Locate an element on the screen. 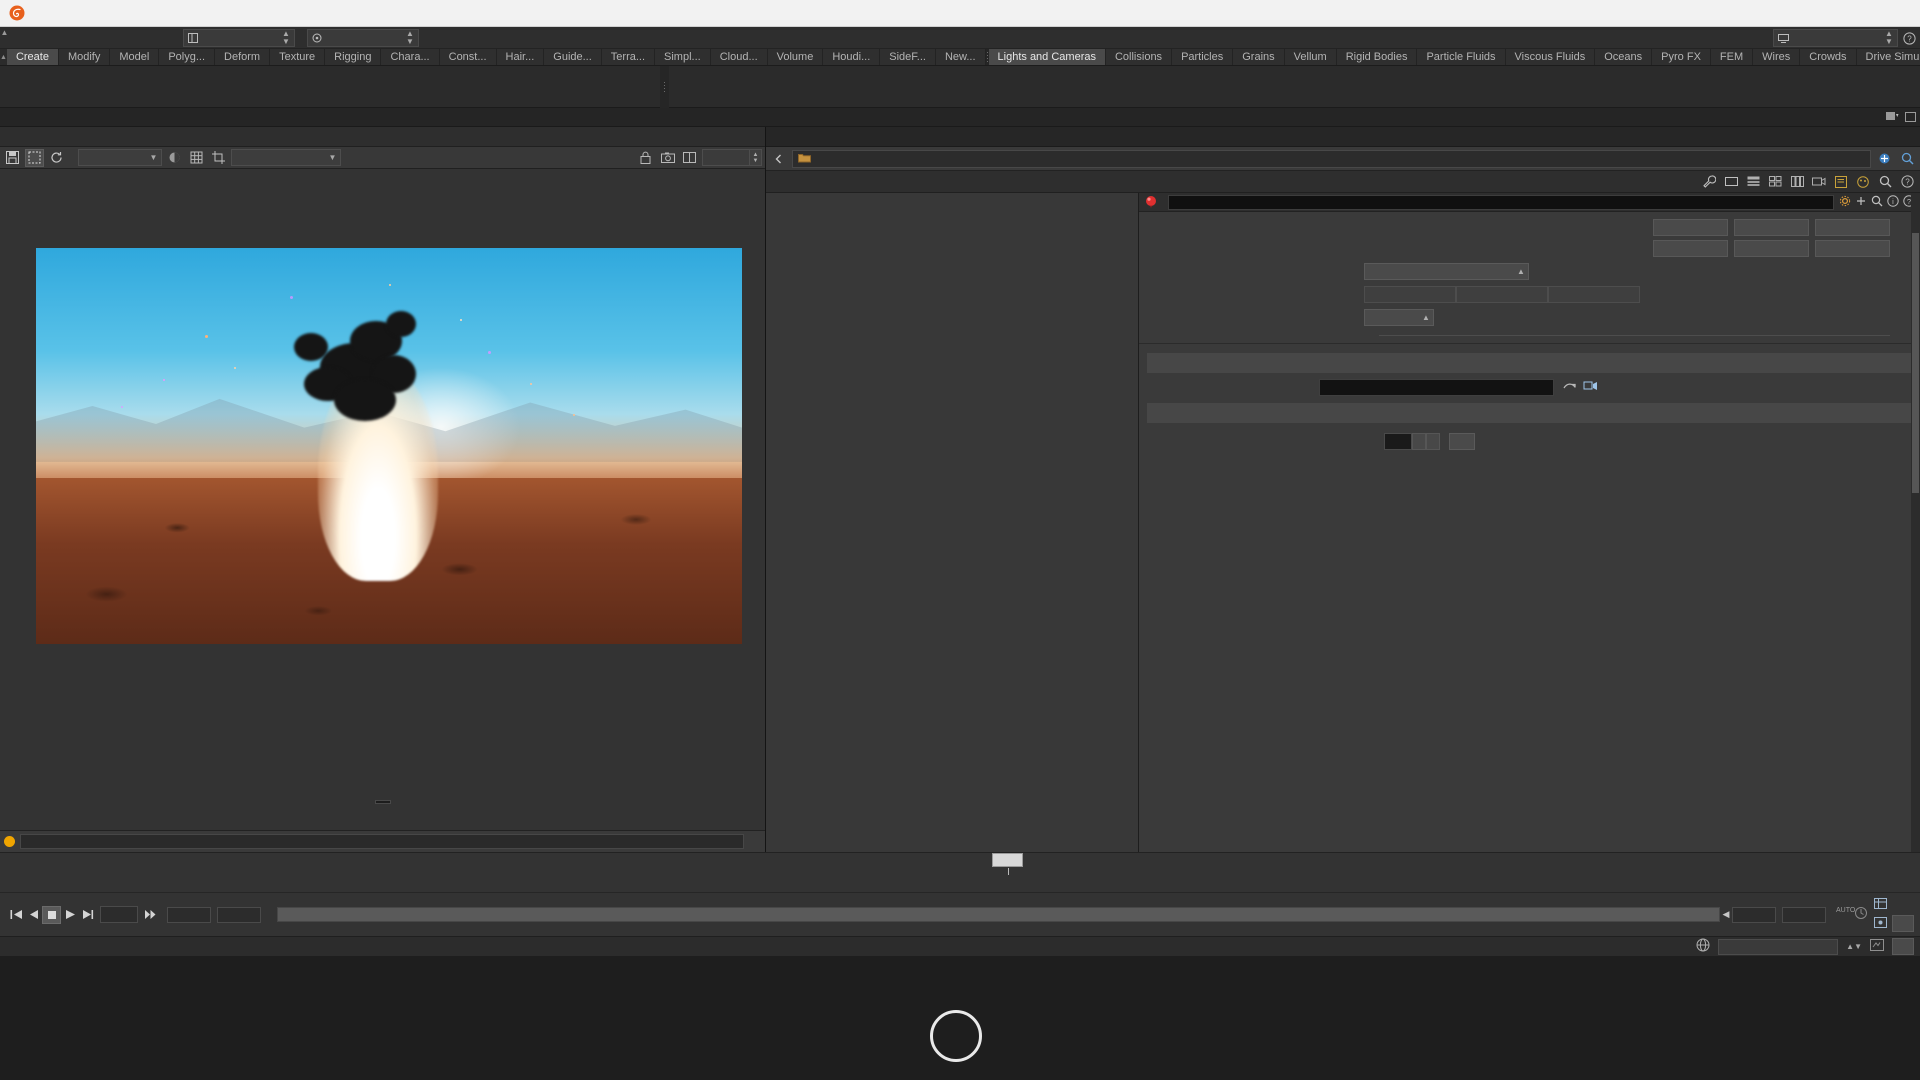 The height and width of the screenshot is (1080, 1920). help-circle-icon: ? is located at coordinates (1909, 38).